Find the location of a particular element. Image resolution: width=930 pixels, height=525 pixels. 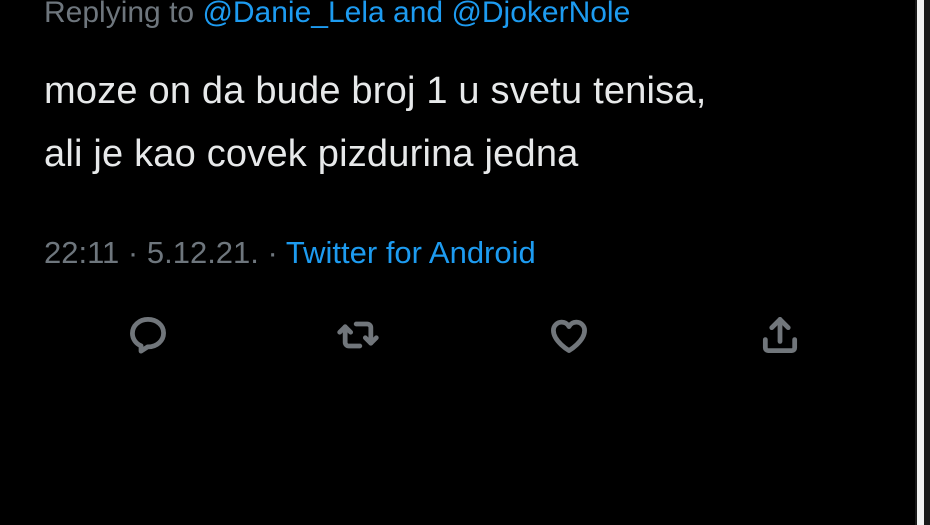

reply-icon is located at coordinates (148, 335).